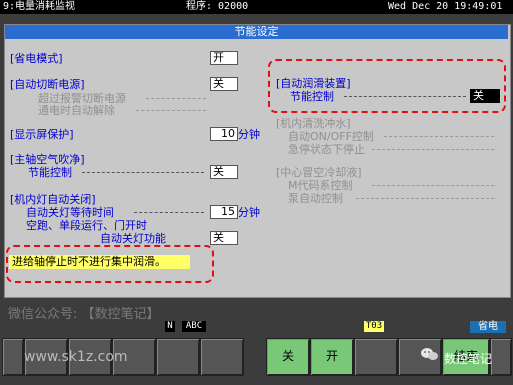  I want to click on light-auto-off-function-label: 自动关灯功能, so click(133, 238).